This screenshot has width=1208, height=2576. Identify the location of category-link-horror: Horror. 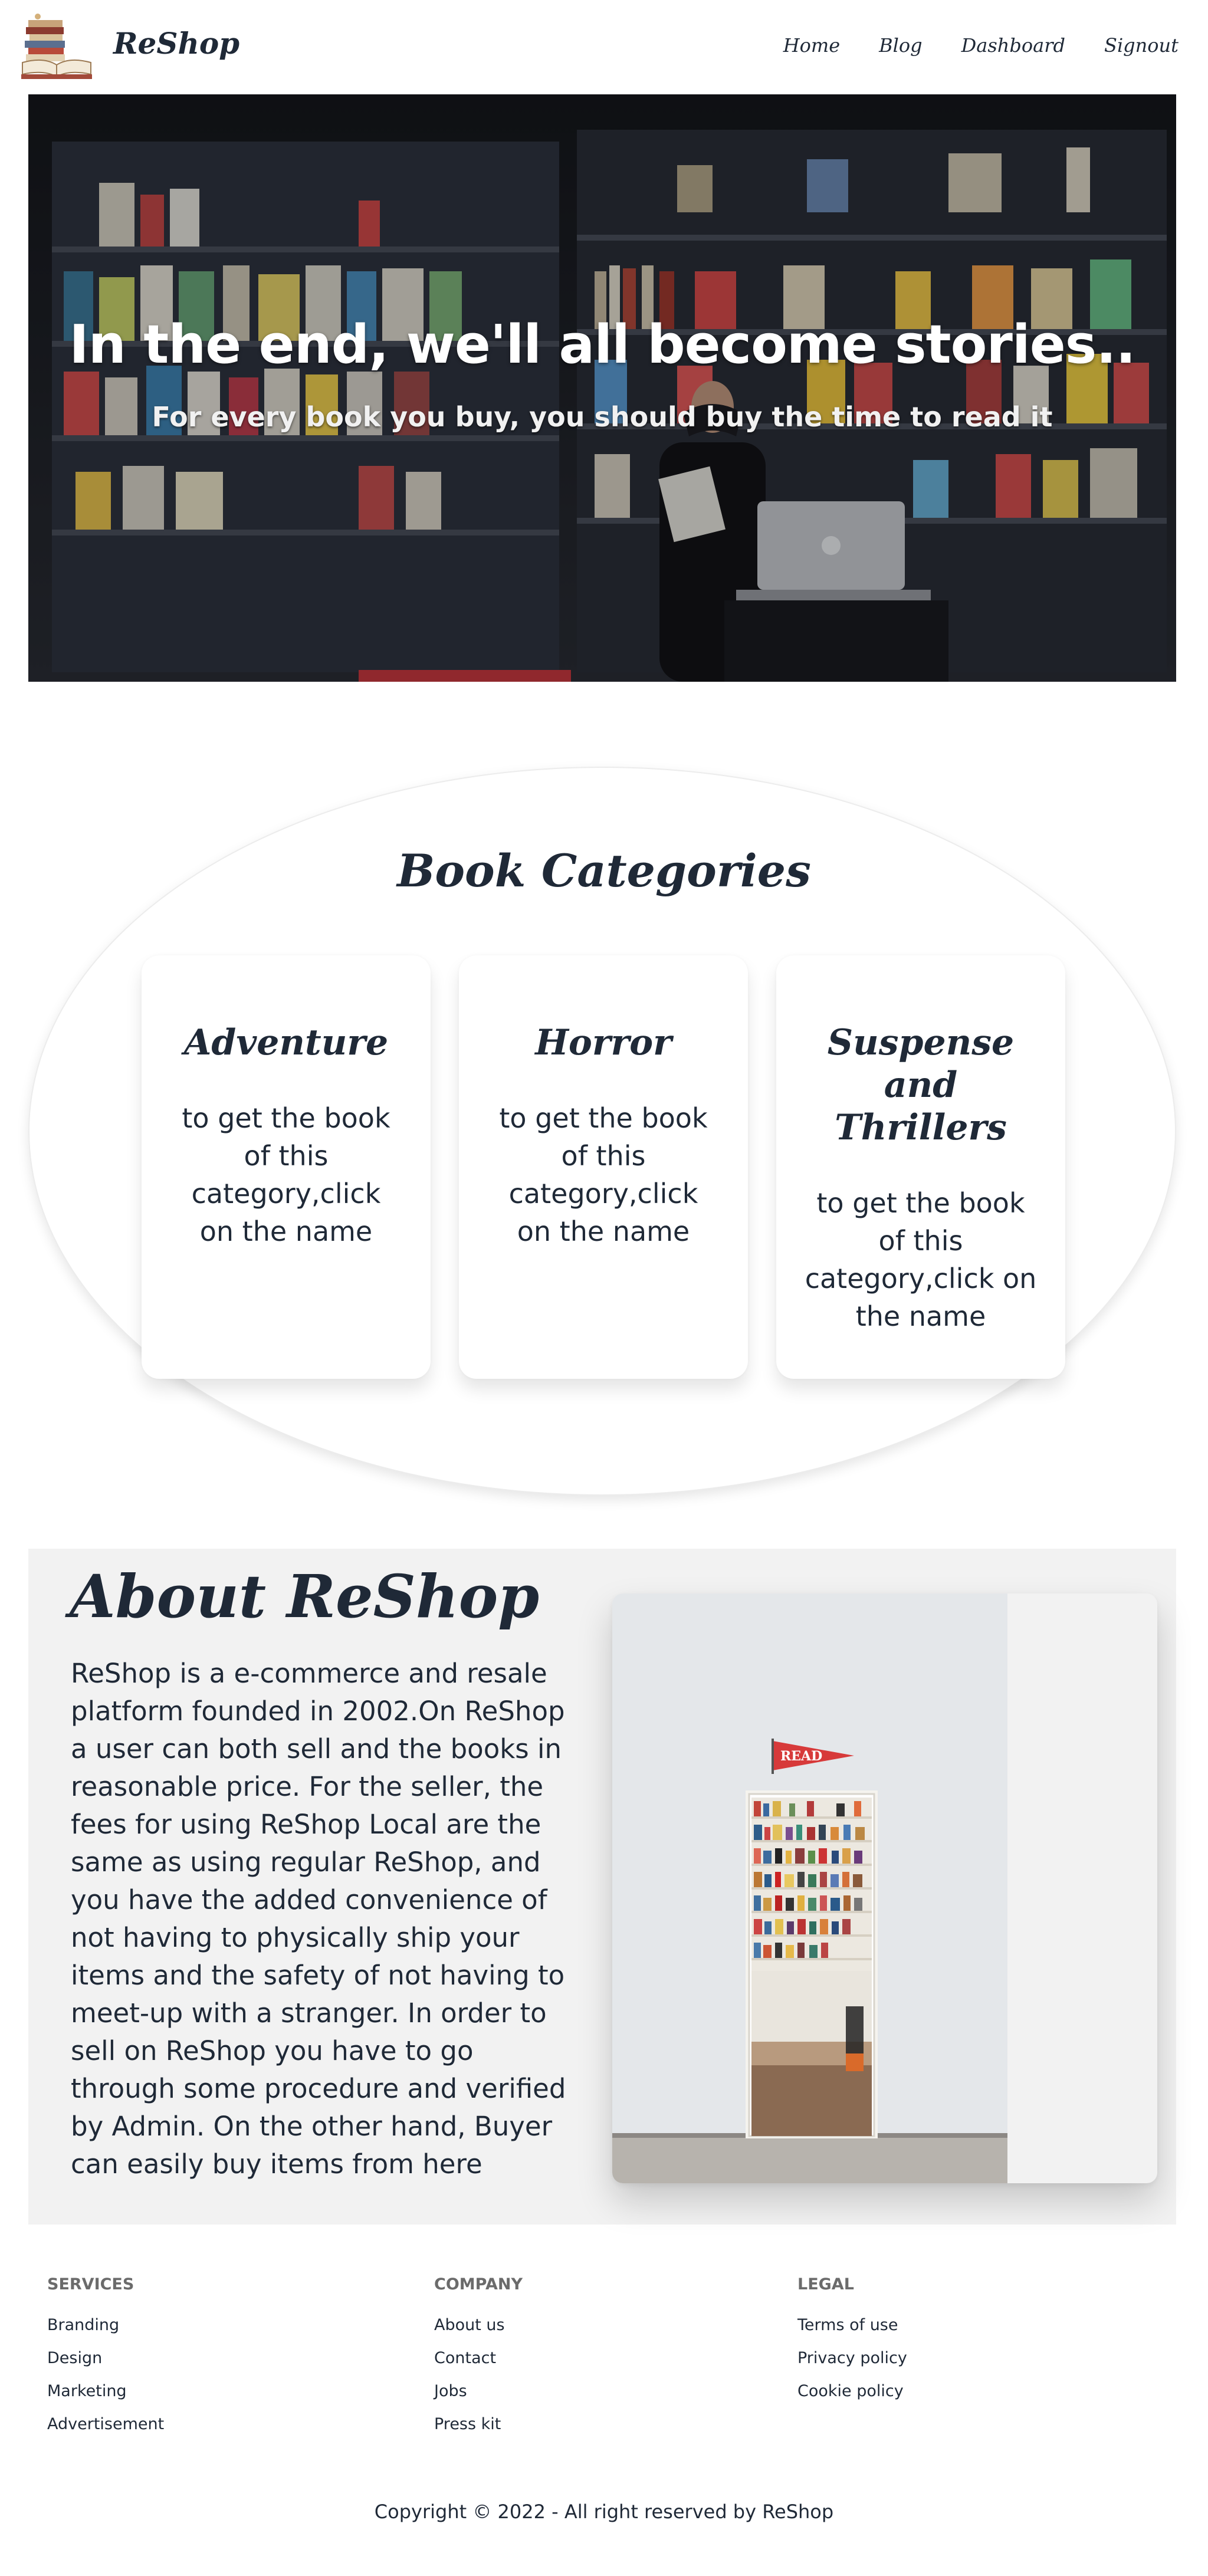
(603, 1042).